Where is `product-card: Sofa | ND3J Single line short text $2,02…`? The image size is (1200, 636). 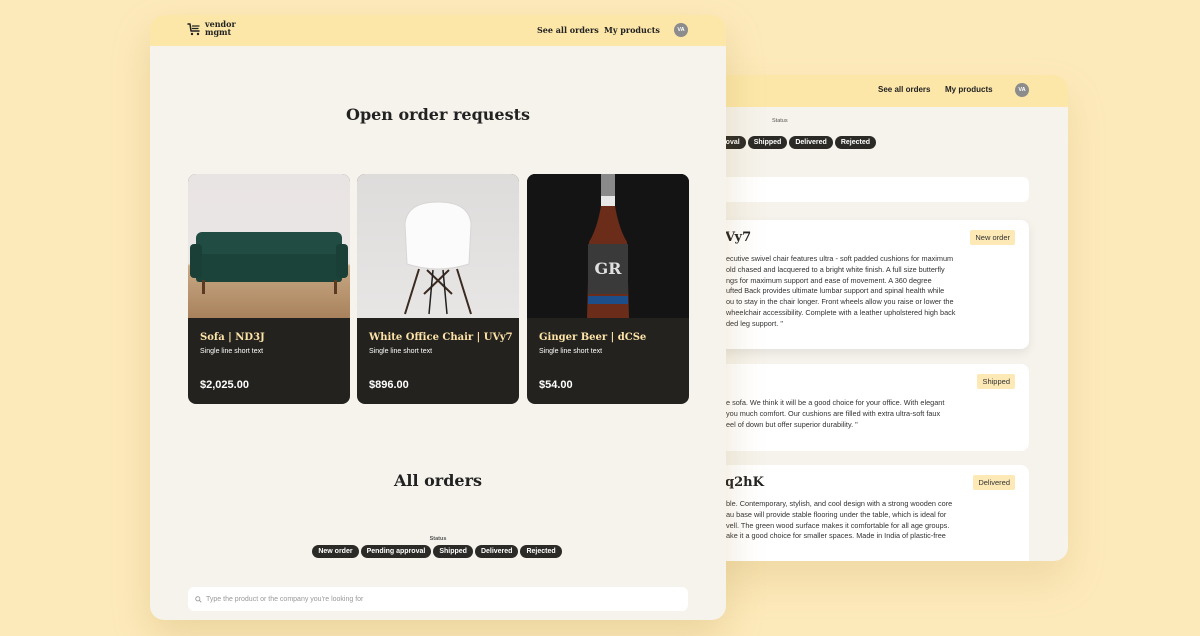 product-card: Sofa | ND3J Single line short text $2,02… is located at coordinates (269, 289).